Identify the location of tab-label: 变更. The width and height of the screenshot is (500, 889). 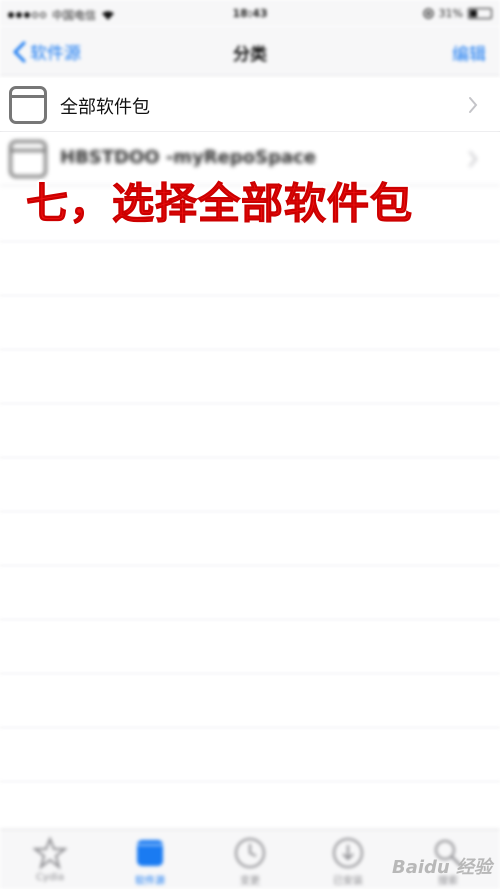
(250, 881).